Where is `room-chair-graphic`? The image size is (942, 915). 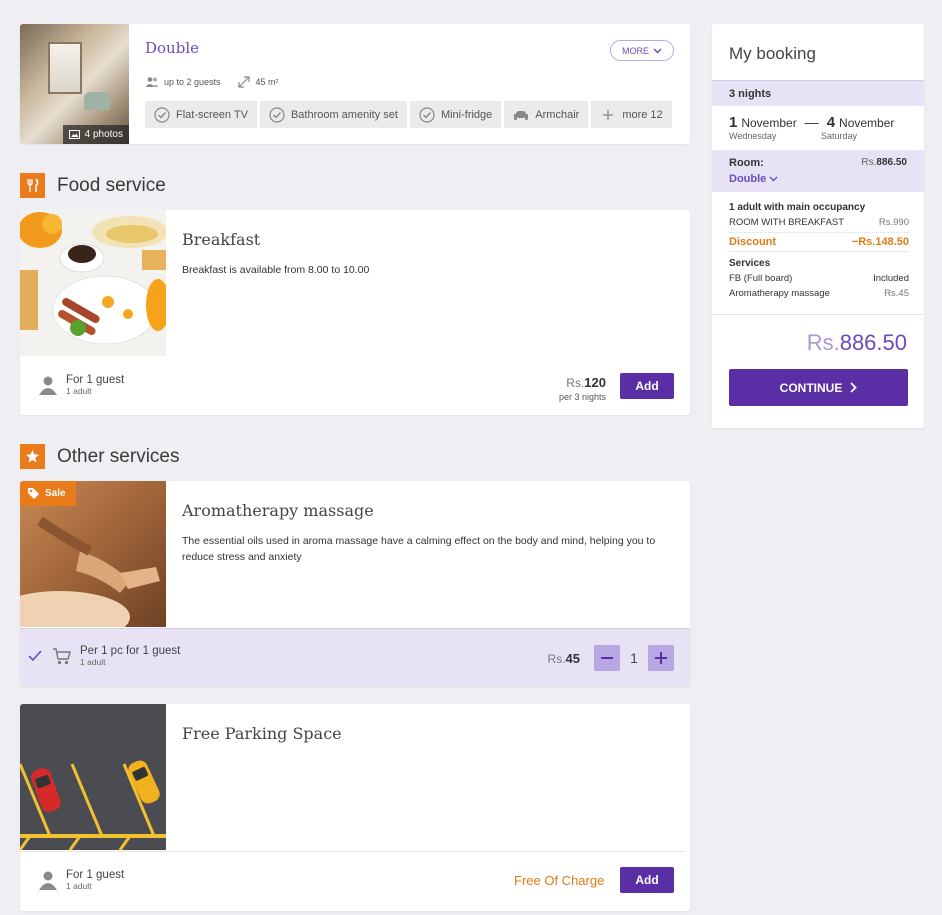 room-chair-graphic is located at coordinates (97, 101).